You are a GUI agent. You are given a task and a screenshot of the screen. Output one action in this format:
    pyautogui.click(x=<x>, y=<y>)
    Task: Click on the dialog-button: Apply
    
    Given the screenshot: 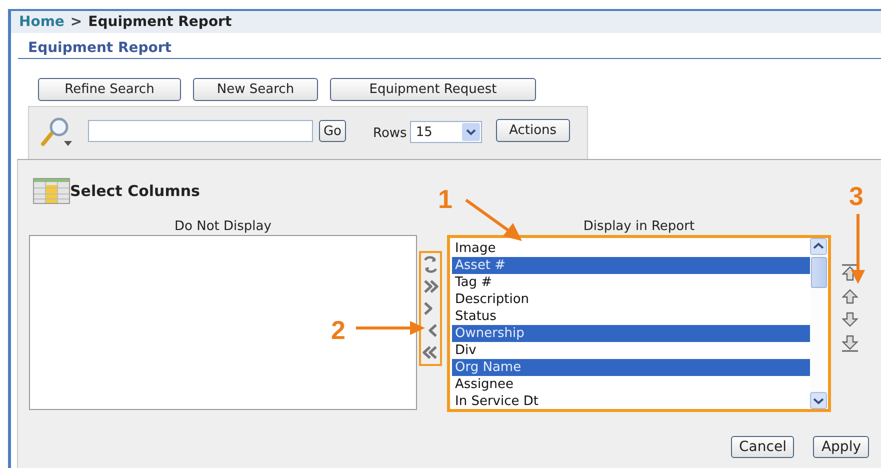 What is the action you would take?
    pyautogui.click(x=841, y=447)
    